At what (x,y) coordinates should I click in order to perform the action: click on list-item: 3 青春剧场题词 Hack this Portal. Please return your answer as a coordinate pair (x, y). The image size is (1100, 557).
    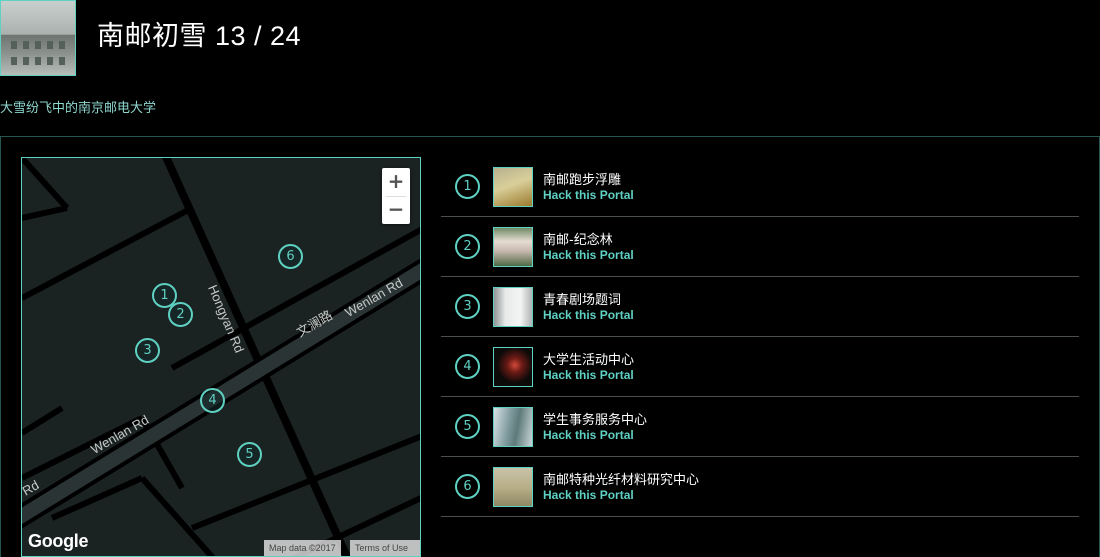
    Looking at the image, I should click on (760, 307).